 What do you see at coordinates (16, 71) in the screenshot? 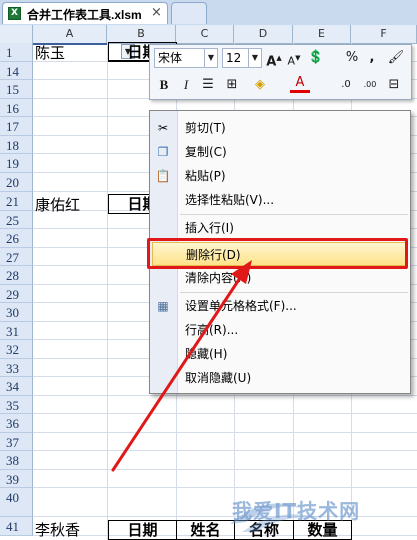
I see `row-header: 14` at bounding box center [16, 71].